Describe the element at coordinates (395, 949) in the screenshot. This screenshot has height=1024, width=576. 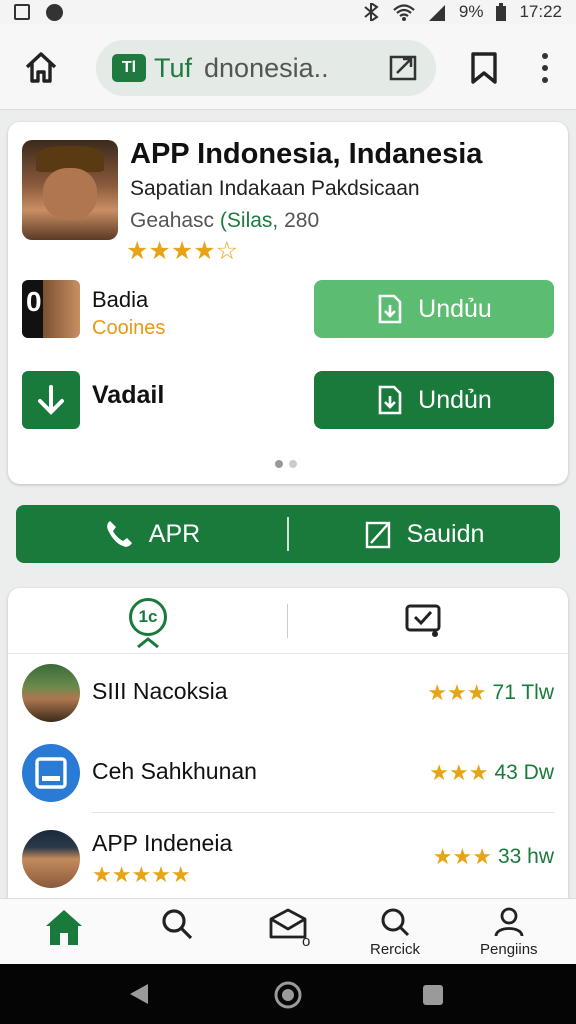
I see `nav-research-label: Rercick` at that location.